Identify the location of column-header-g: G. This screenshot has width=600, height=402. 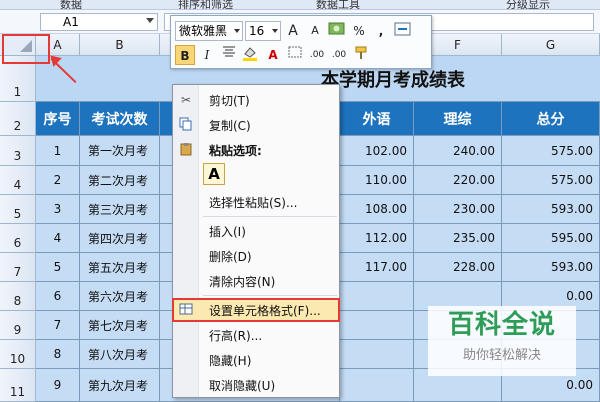
(551, 45).